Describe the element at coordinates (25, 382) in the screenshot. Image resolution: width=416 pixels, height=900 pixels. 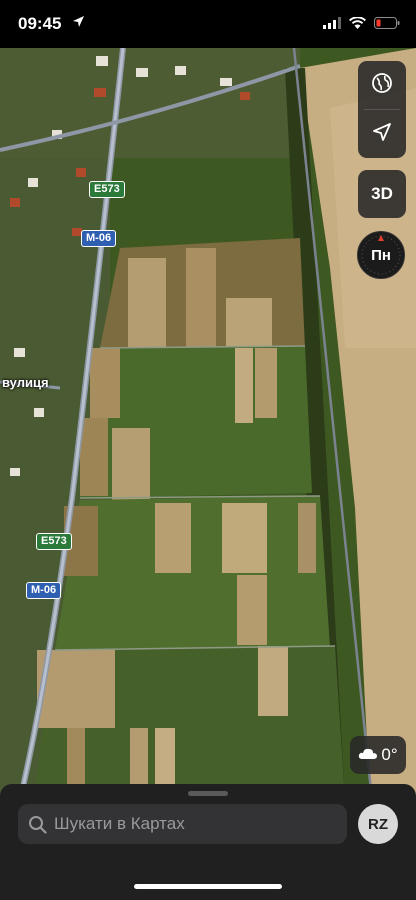
I see `street-label: вулиця` at that location.